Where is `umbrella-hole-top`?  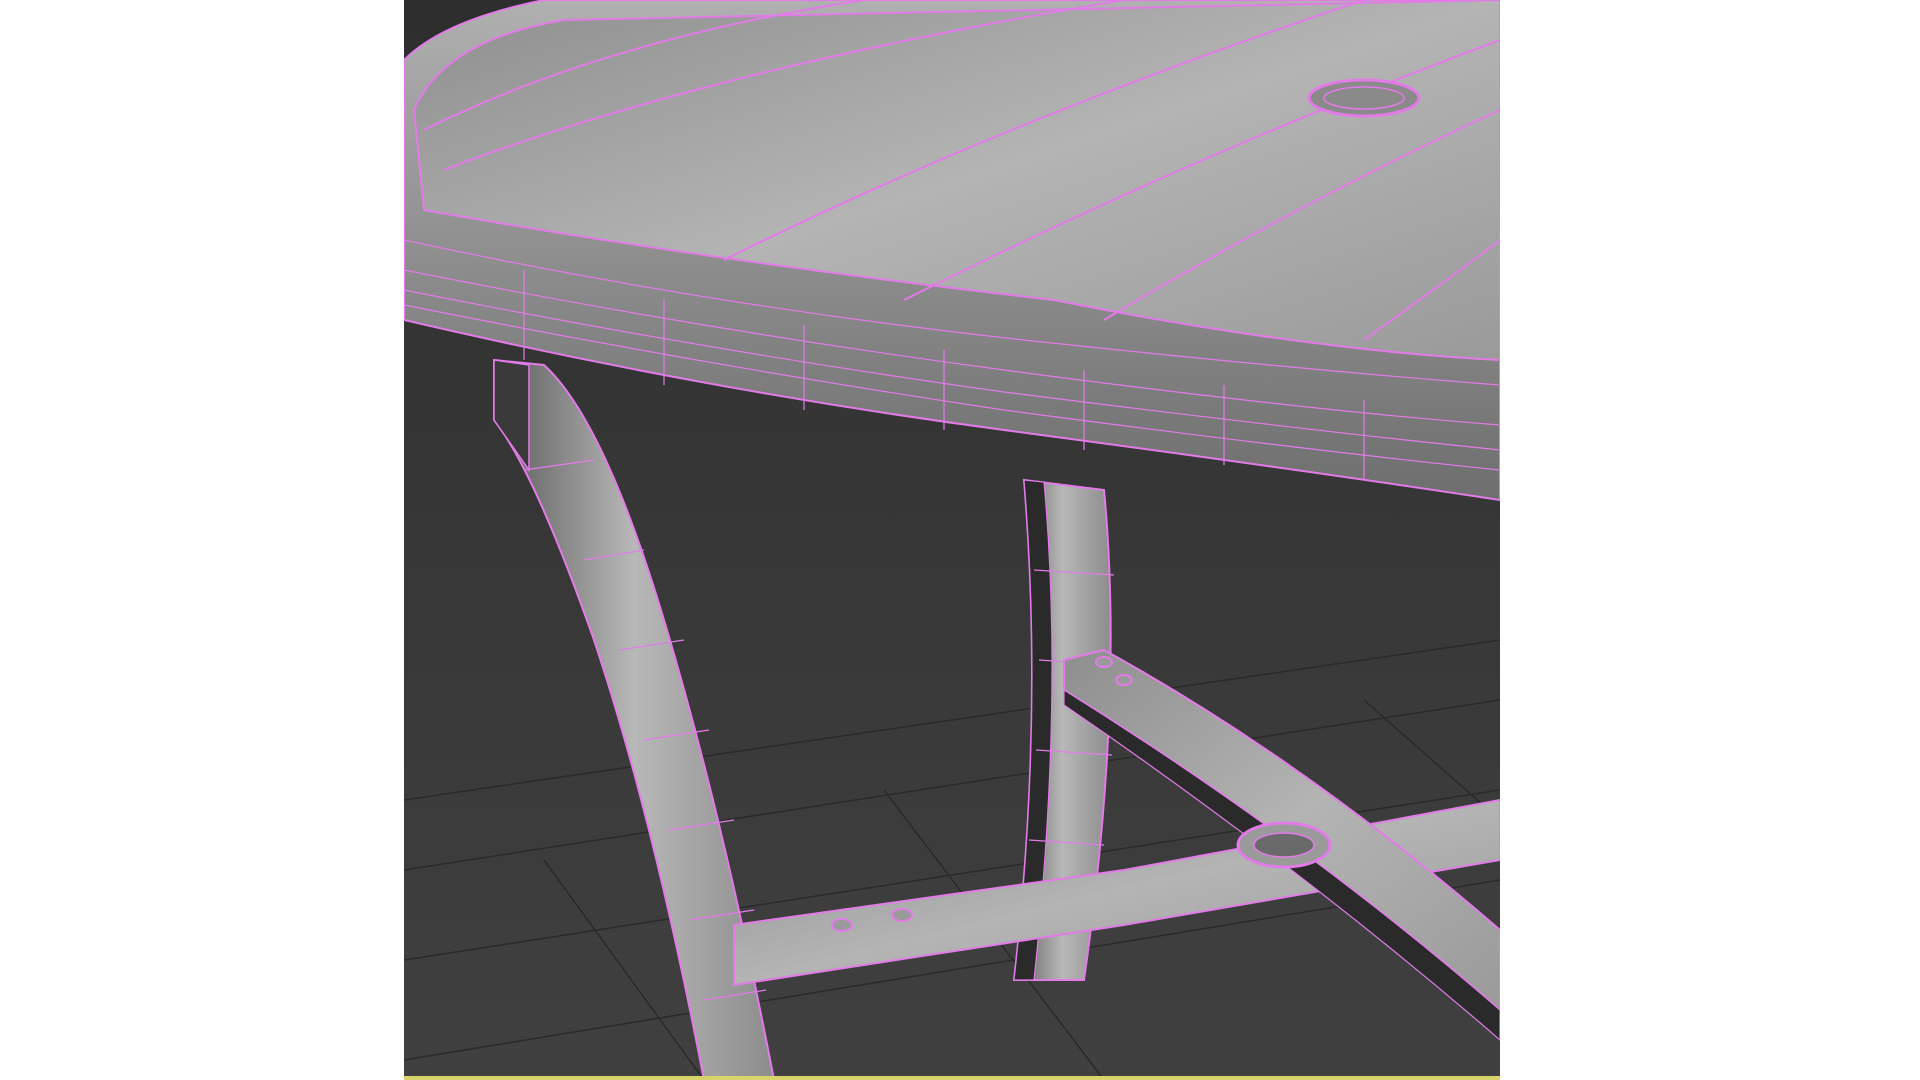
umbrella-hole-top is located at coordinates (1364, 98).